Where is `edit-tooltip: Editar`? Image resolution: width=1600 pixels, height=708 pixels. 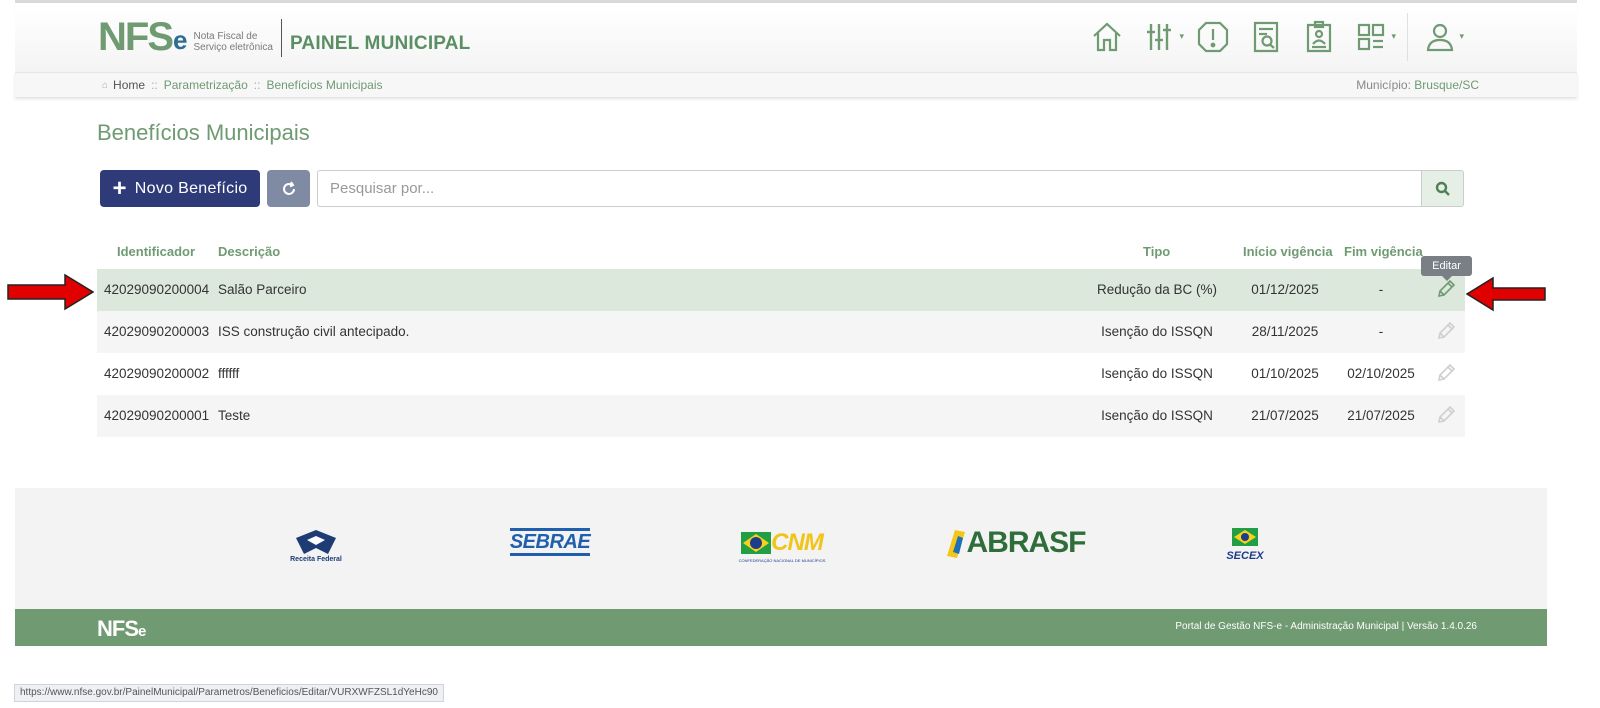 edit-tooltip: Editar is located at coordinates (1446, 268).